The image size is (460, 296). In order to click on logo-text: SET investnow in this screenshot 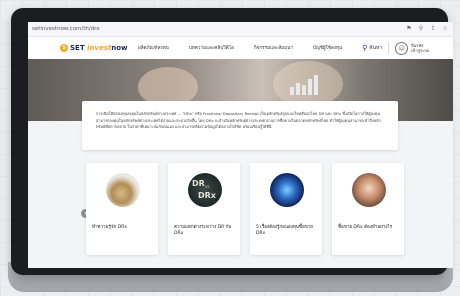, I will do `click(99, 48)`.